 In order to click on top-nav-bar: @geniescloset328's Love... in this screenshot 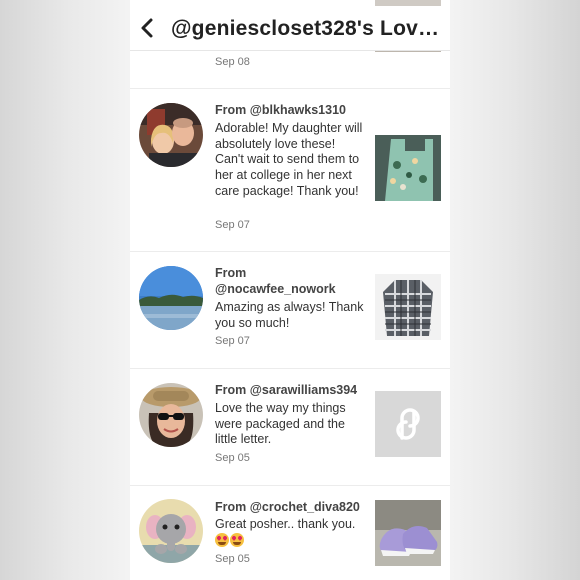, I will do `click(290, 28)`.